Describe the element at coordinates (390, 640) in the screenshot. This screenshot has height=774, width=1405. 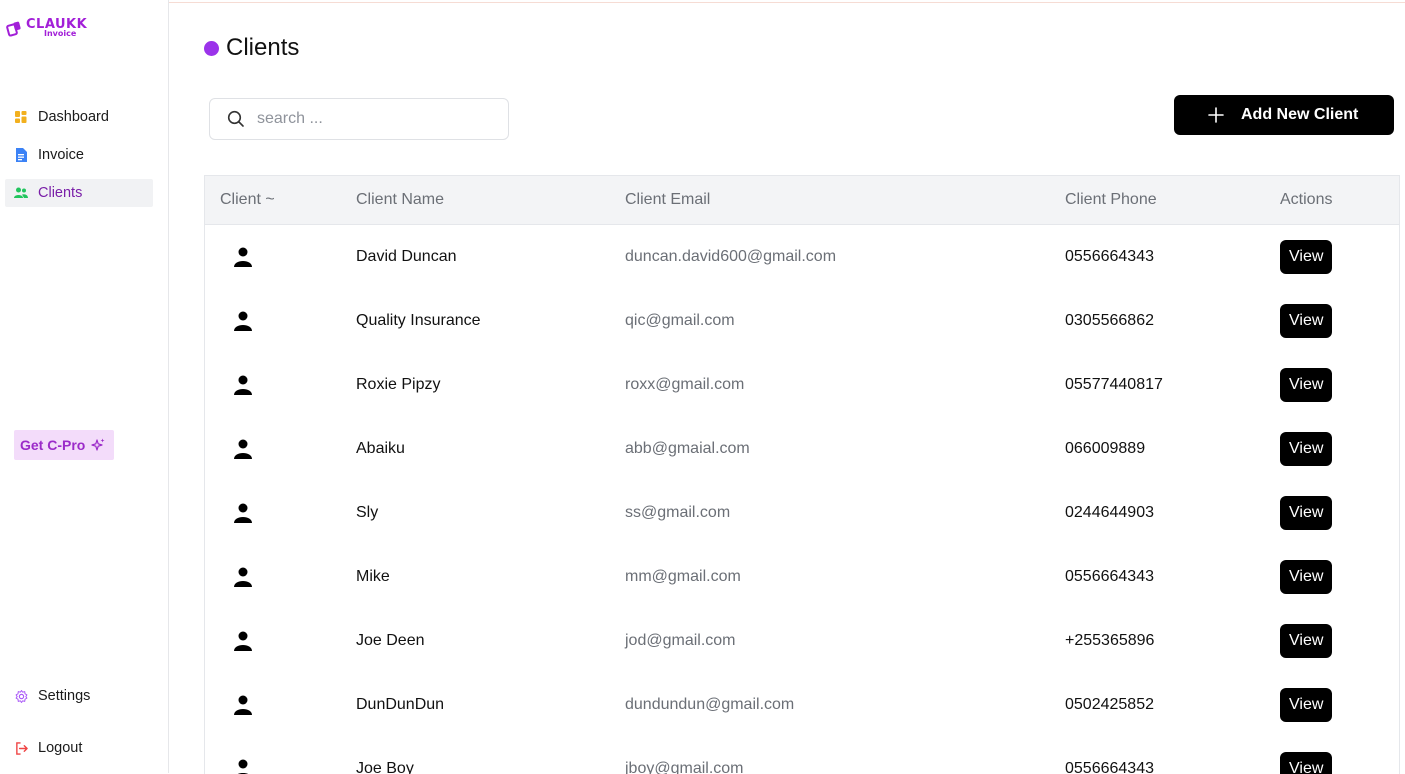
I see `client-name: Joe Deen` at that location.